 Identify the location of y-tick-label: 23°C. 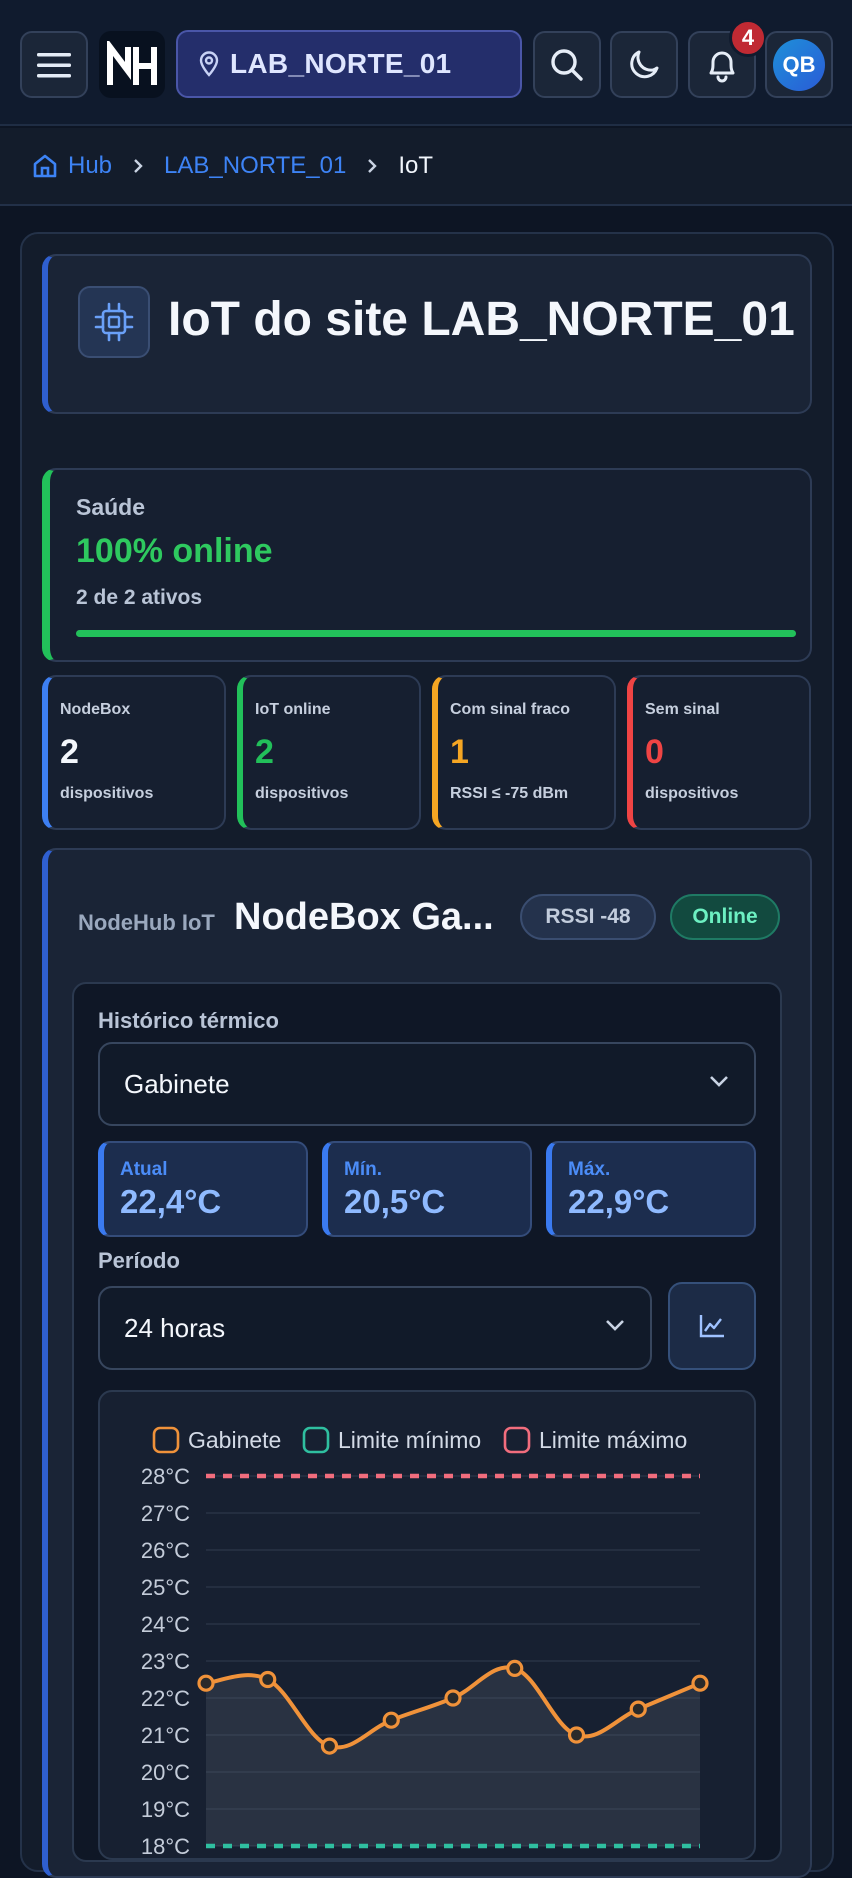
(165, 1661).